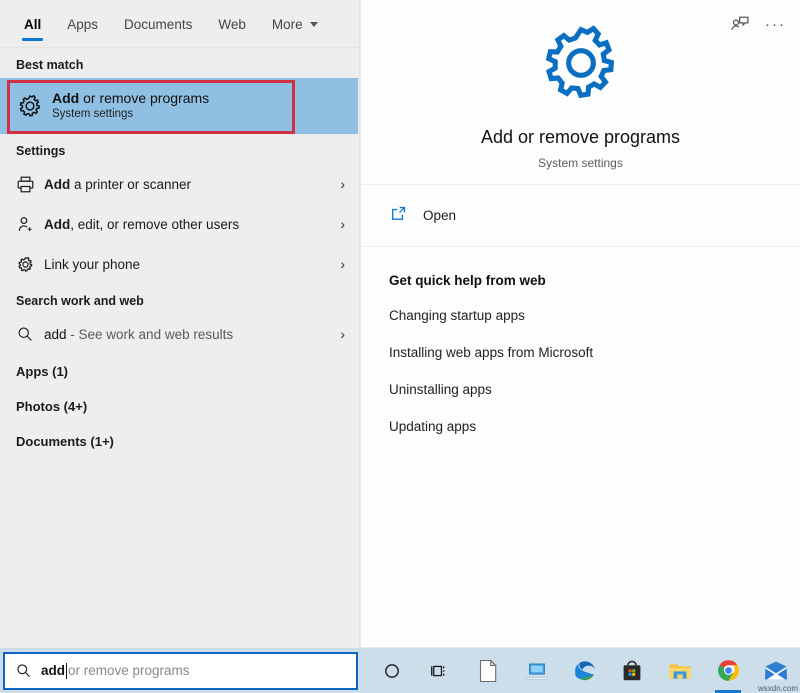  Describe the element at coordinates (594, 315) in the screenshot. I see `help-link-changing-startup-apps: Changing startup apps` at that location.